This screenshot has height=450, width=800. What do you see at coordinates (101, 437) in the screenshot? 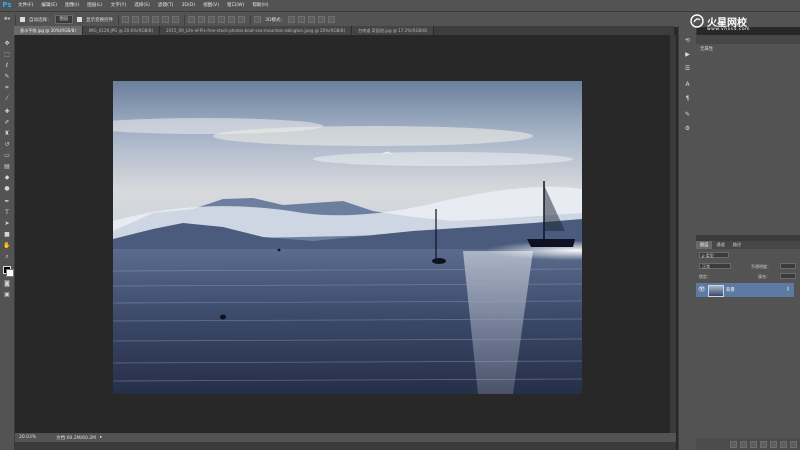
I see `status-menu-arrow-icon: ▸` at bounding box center [101, 437].